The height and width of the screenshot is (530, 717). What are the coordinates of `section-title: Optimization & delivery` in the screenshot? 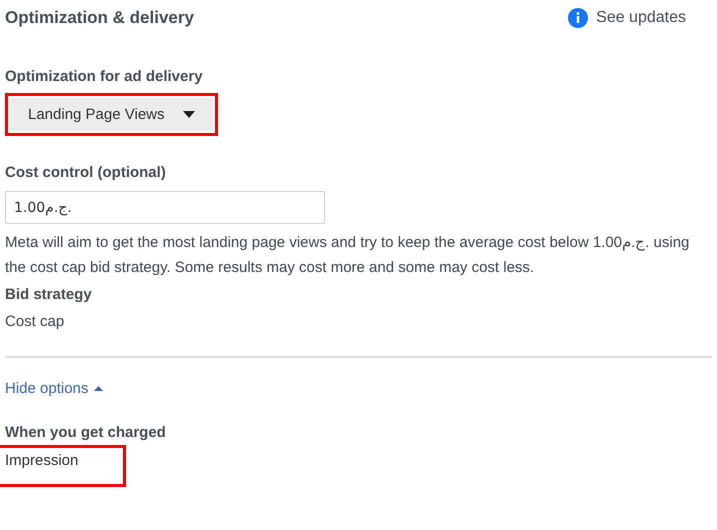 It's located at (99, 18).